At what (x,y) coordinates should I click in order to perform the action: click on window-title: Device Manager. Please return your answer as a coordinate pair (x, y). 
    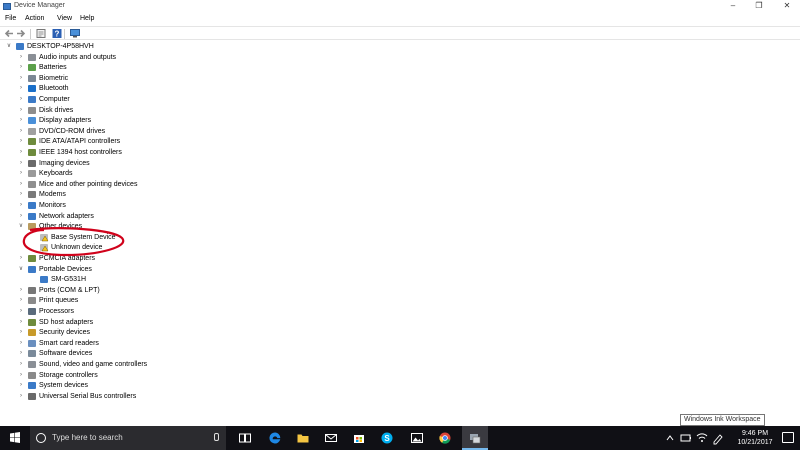
    Looking at the image, I should click on (39, 5).